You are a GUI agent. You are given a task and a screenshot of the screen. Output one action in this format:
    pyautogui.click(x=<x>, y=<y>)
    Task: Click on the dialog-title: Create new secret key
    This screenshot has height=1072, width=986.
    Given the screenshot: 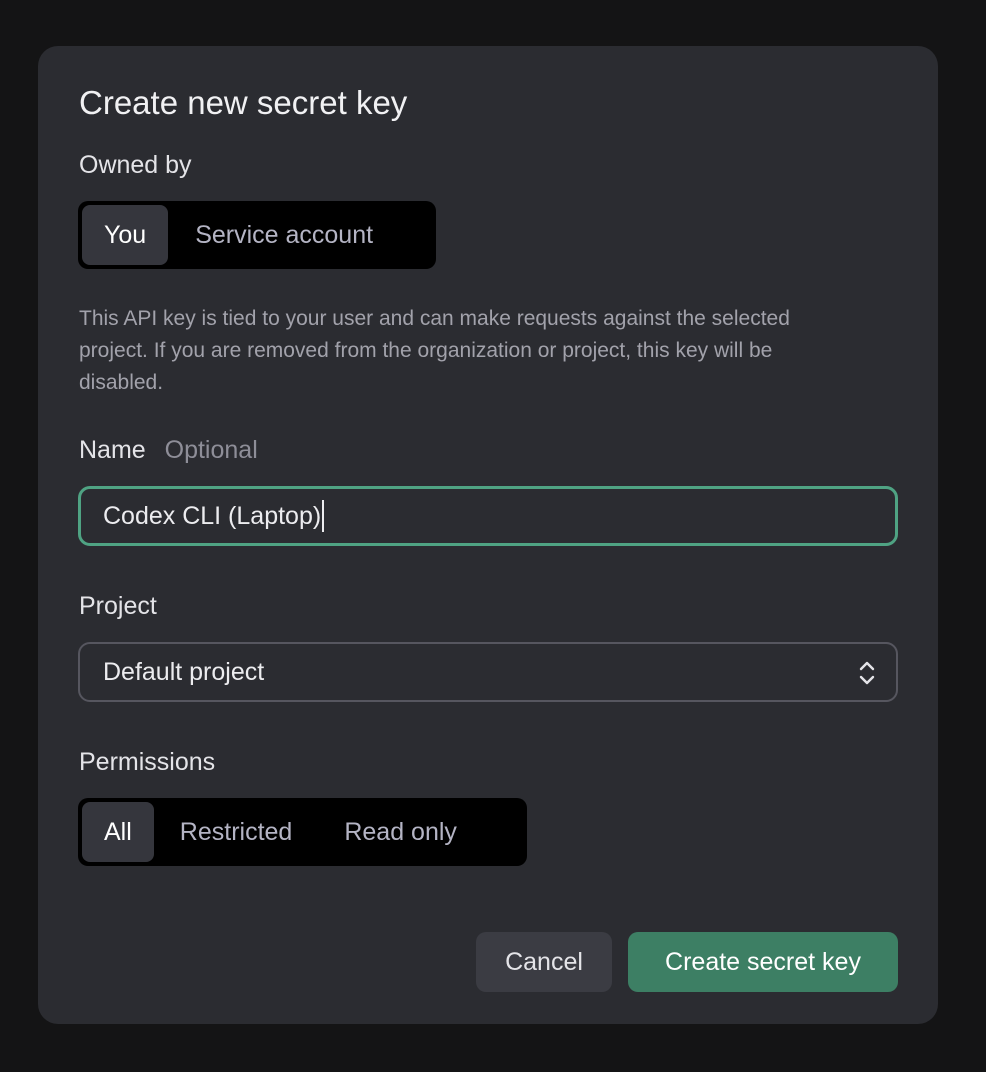 What is the action you would take?
    pyautogui.click(x=243, y=102)
    